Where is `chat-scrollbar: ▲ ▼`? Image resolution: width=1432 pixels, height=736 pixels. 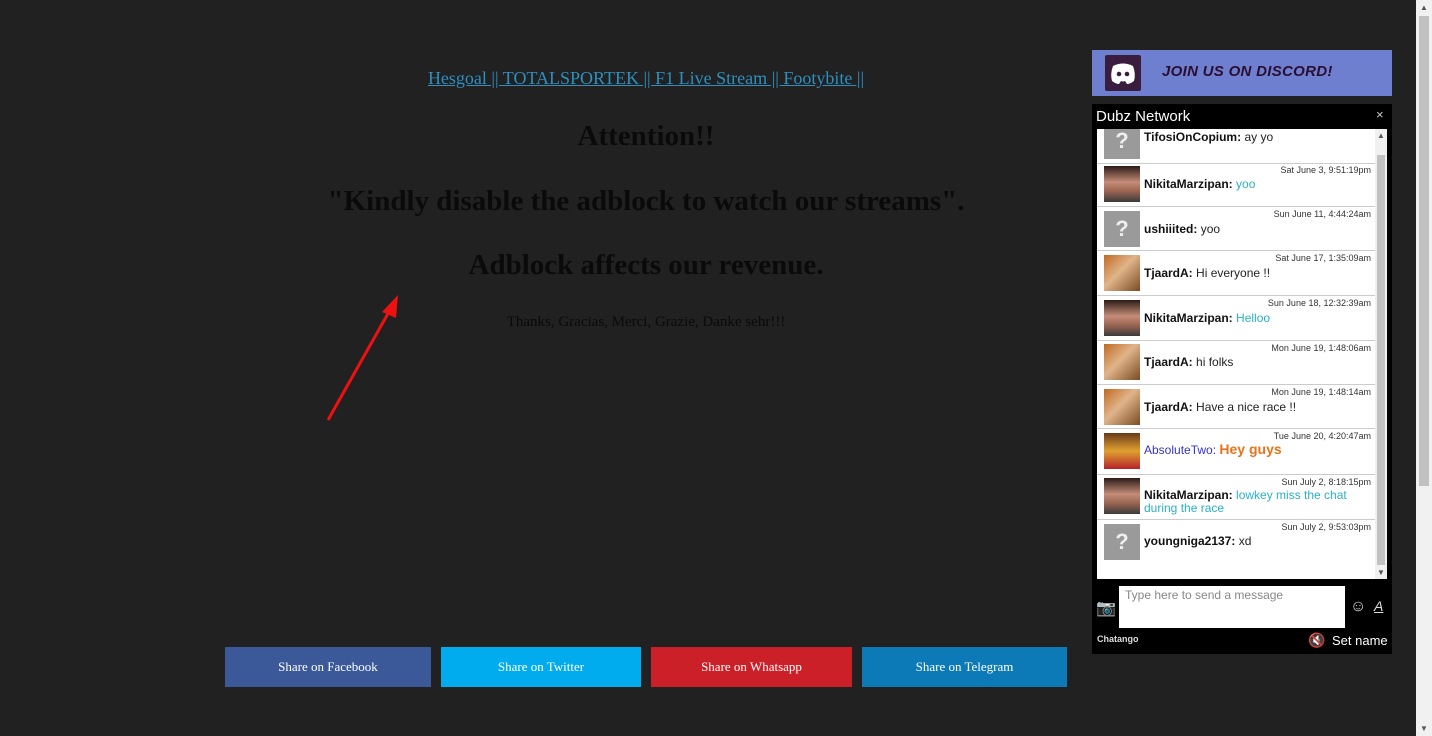 chat-scrollbar: ▲ ▼ is located at coordinates (1381, 354).